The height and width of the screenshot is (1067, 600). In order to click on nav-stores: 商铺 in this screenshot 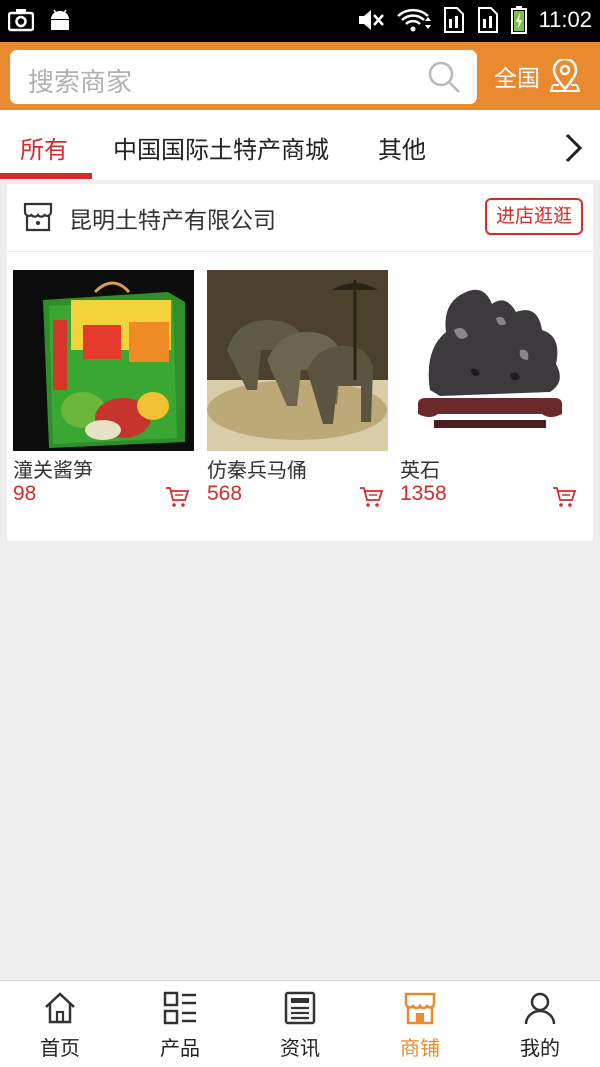, I will do `click(420, 1024)`.